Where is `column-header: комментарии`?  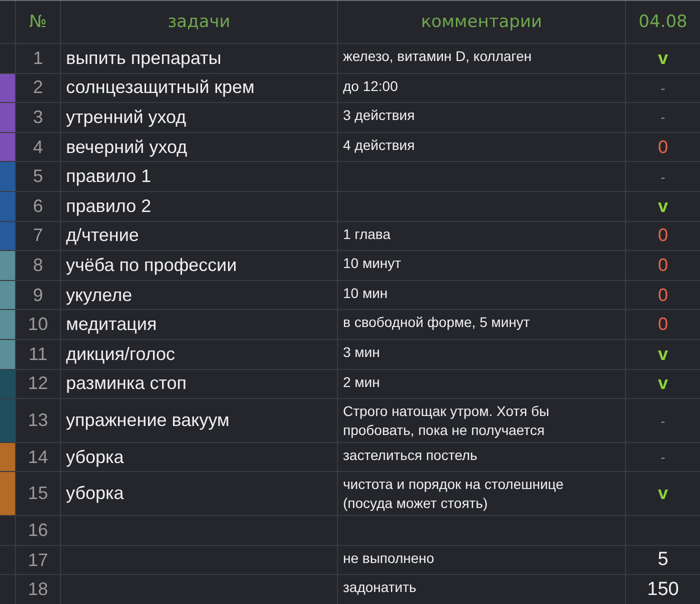 column-header: комментарии is located at coordinates (481, 22).